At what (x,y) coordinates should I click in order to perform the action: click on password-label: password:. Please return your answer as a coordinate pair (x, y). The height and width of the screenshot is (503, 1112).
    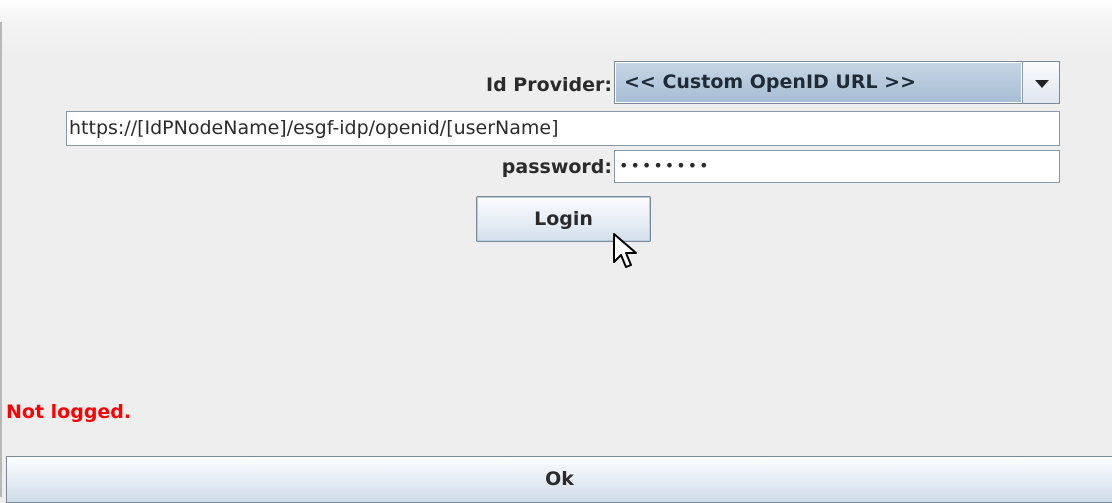
    Looking at the image, I should click on (556, 167).